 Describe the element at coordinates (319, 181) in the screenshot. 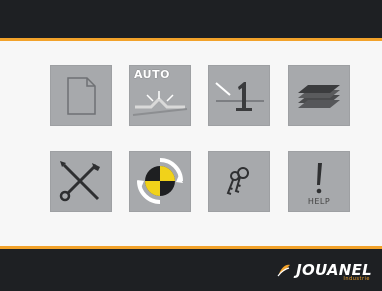

I see `help-button: HELP` at that location.